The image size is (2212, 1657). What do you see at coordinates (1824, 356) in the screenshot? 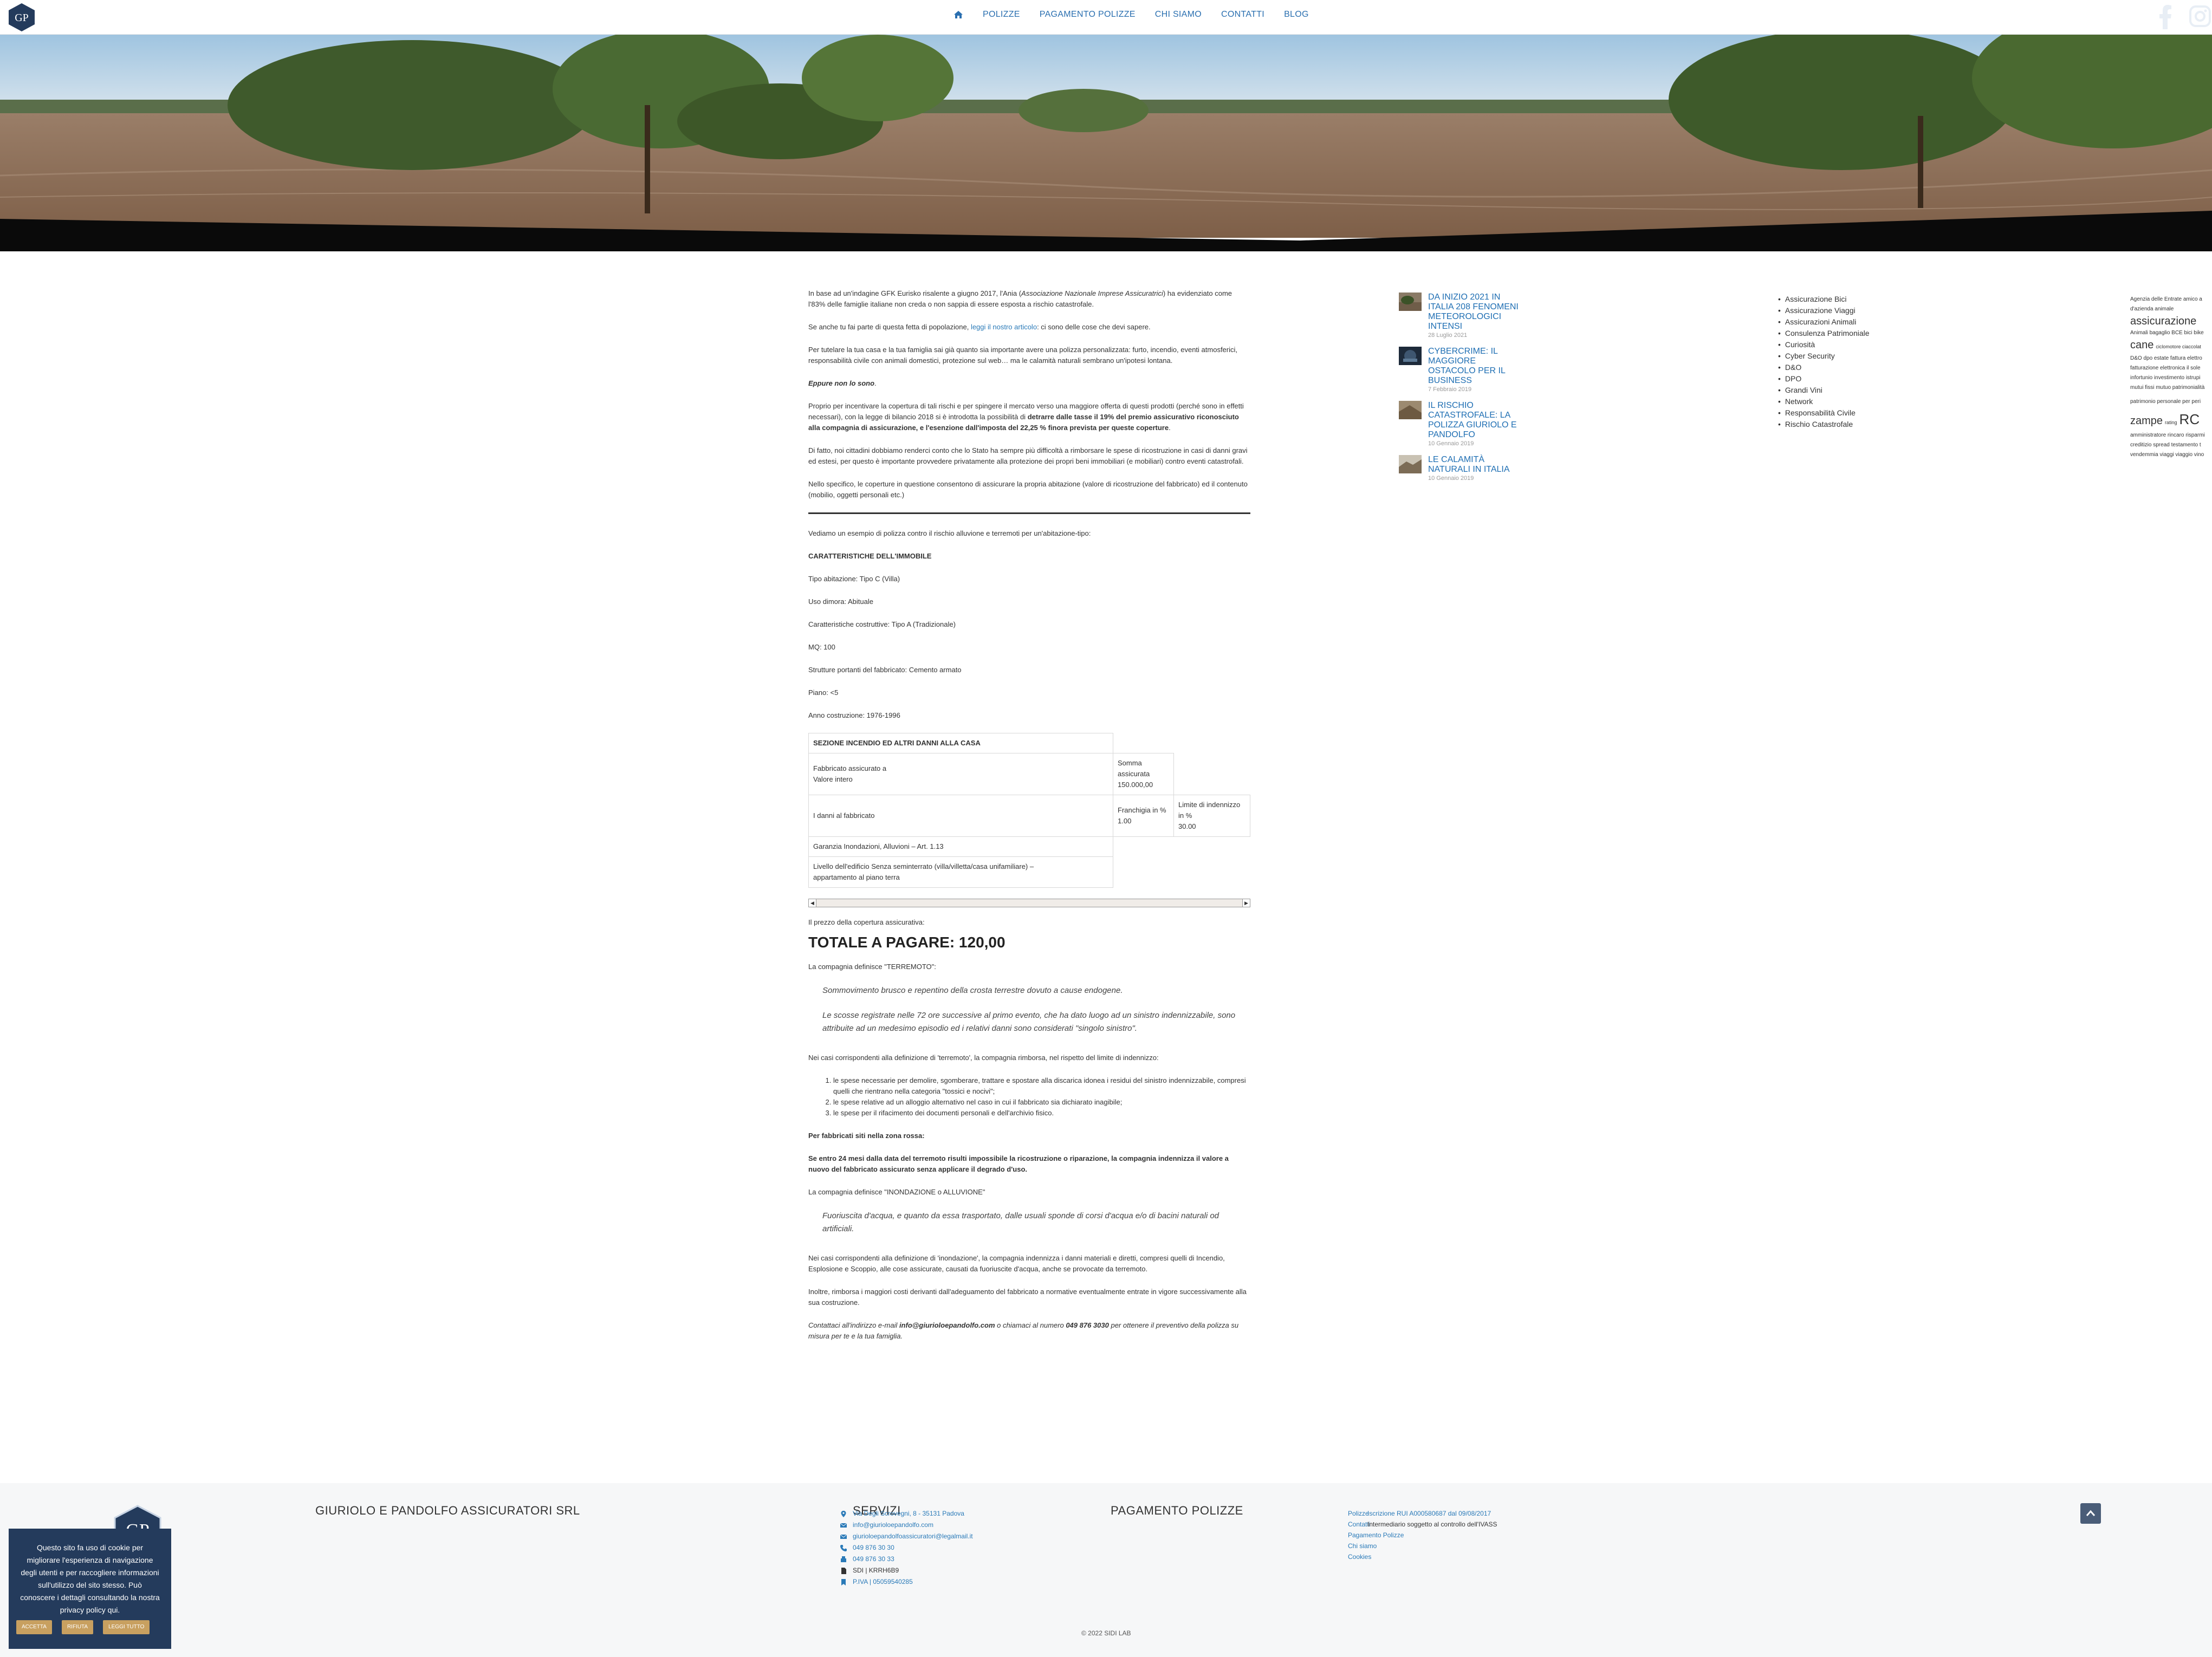
I see `category-item: Cyber Security` at bounding box center [1824, 356].